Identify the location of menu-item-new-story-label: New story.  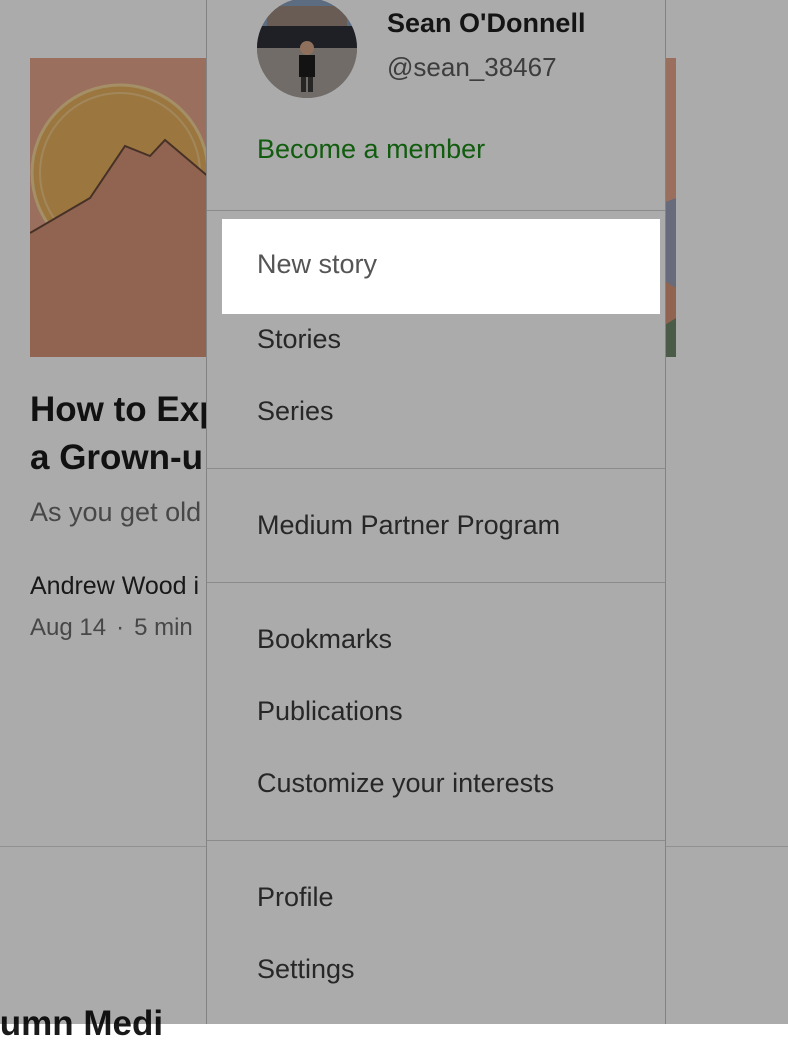
(317, 264).